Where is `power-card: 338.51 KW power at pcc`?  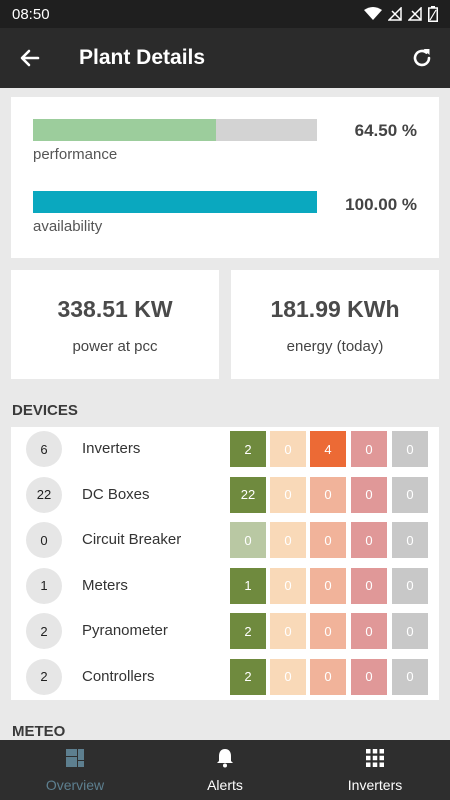
power-card: 338.51 KW power at pcc is located at coordinates (115, 324).